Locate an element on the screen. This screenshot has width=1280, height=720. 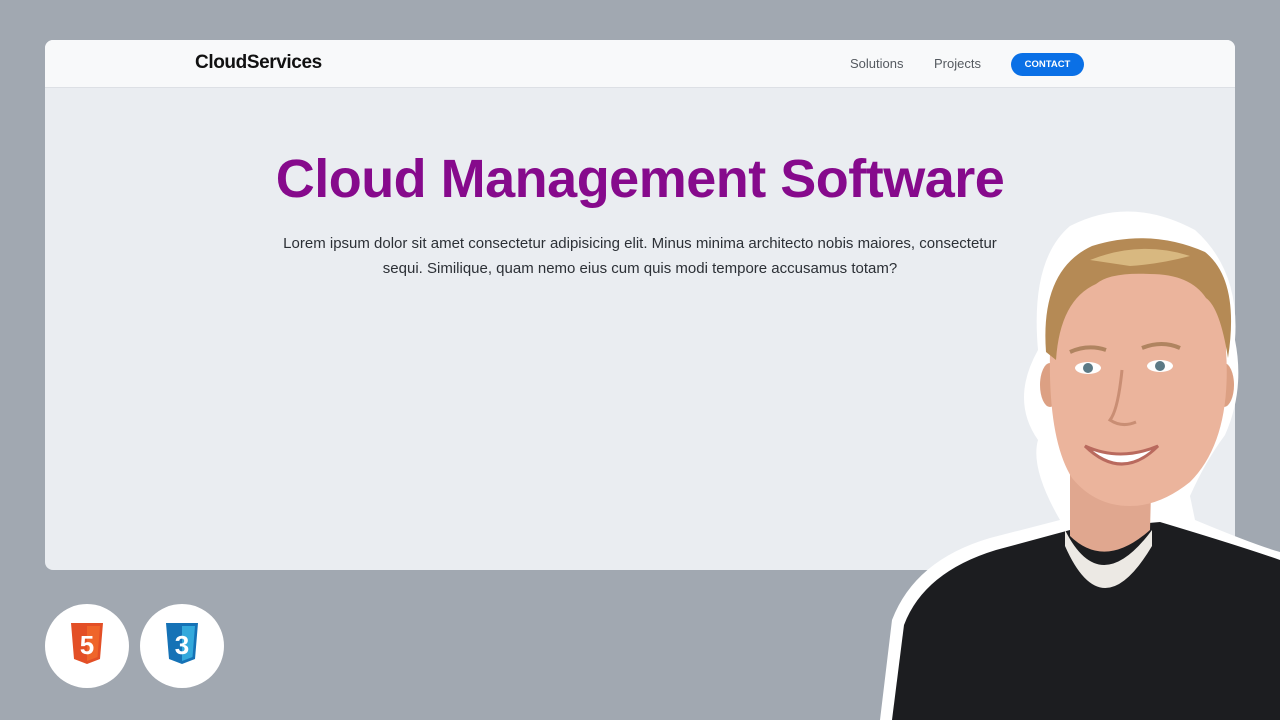
css3-glyph: 3 is located at coordinates (182, 645).